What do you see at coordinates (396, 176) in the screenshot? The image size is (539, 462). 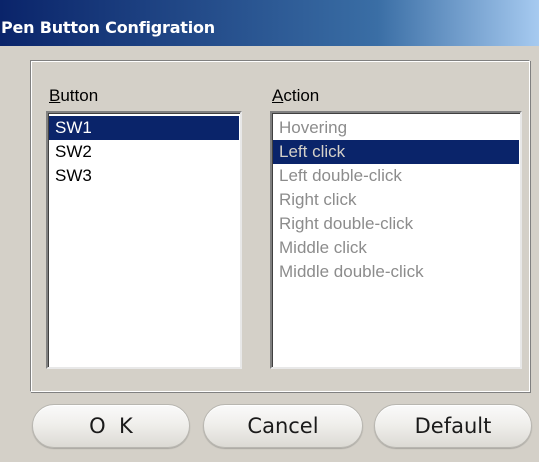 I see `action-list-item-left-double-click: Left double-click` at bounding box center [396, 176].